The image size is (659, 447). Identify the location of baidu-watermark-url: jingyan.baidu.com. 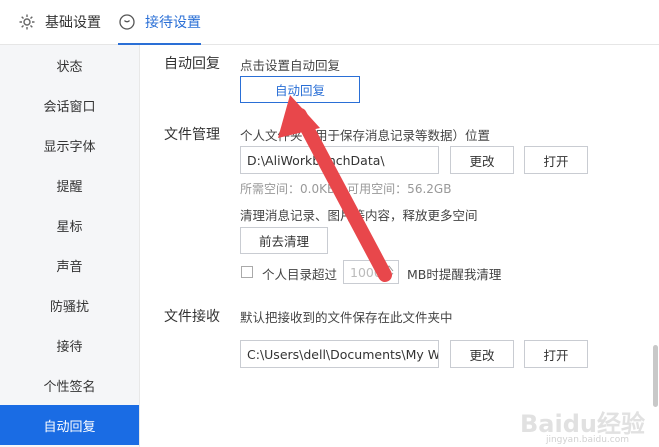
(587, 440).